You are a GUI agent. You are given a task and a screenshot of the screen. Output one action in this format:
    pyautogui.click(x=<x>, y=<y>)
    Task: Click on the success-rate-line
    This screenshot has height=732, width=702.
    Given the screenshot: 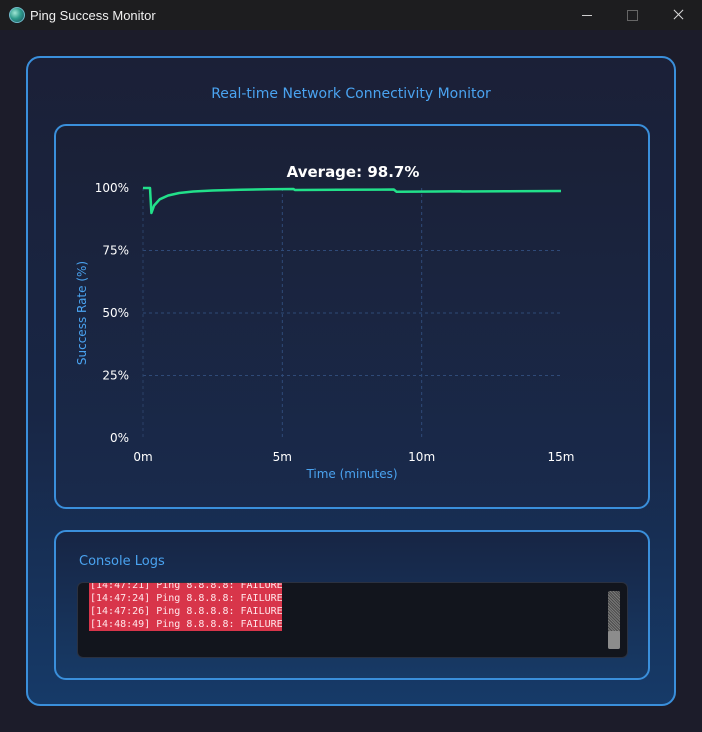 What is the action you would take?
    pyautogui.click(x=352, y=200)
    